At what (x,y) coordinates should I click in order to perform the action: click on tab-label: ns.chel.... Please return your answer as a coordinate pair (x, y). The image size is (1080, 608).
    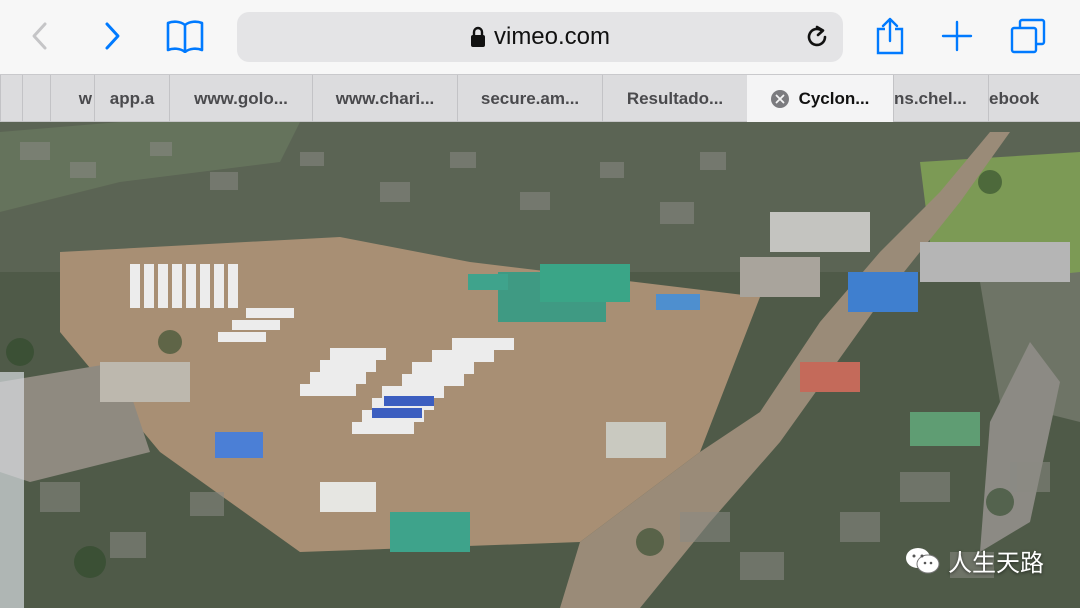
    Looking at the image, I should click on (930, 98).